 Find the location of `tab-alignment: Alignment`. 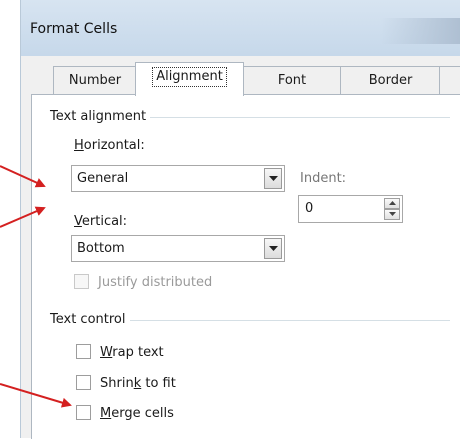

tab-alignment: Alignment is located at coordinates (189, 79).